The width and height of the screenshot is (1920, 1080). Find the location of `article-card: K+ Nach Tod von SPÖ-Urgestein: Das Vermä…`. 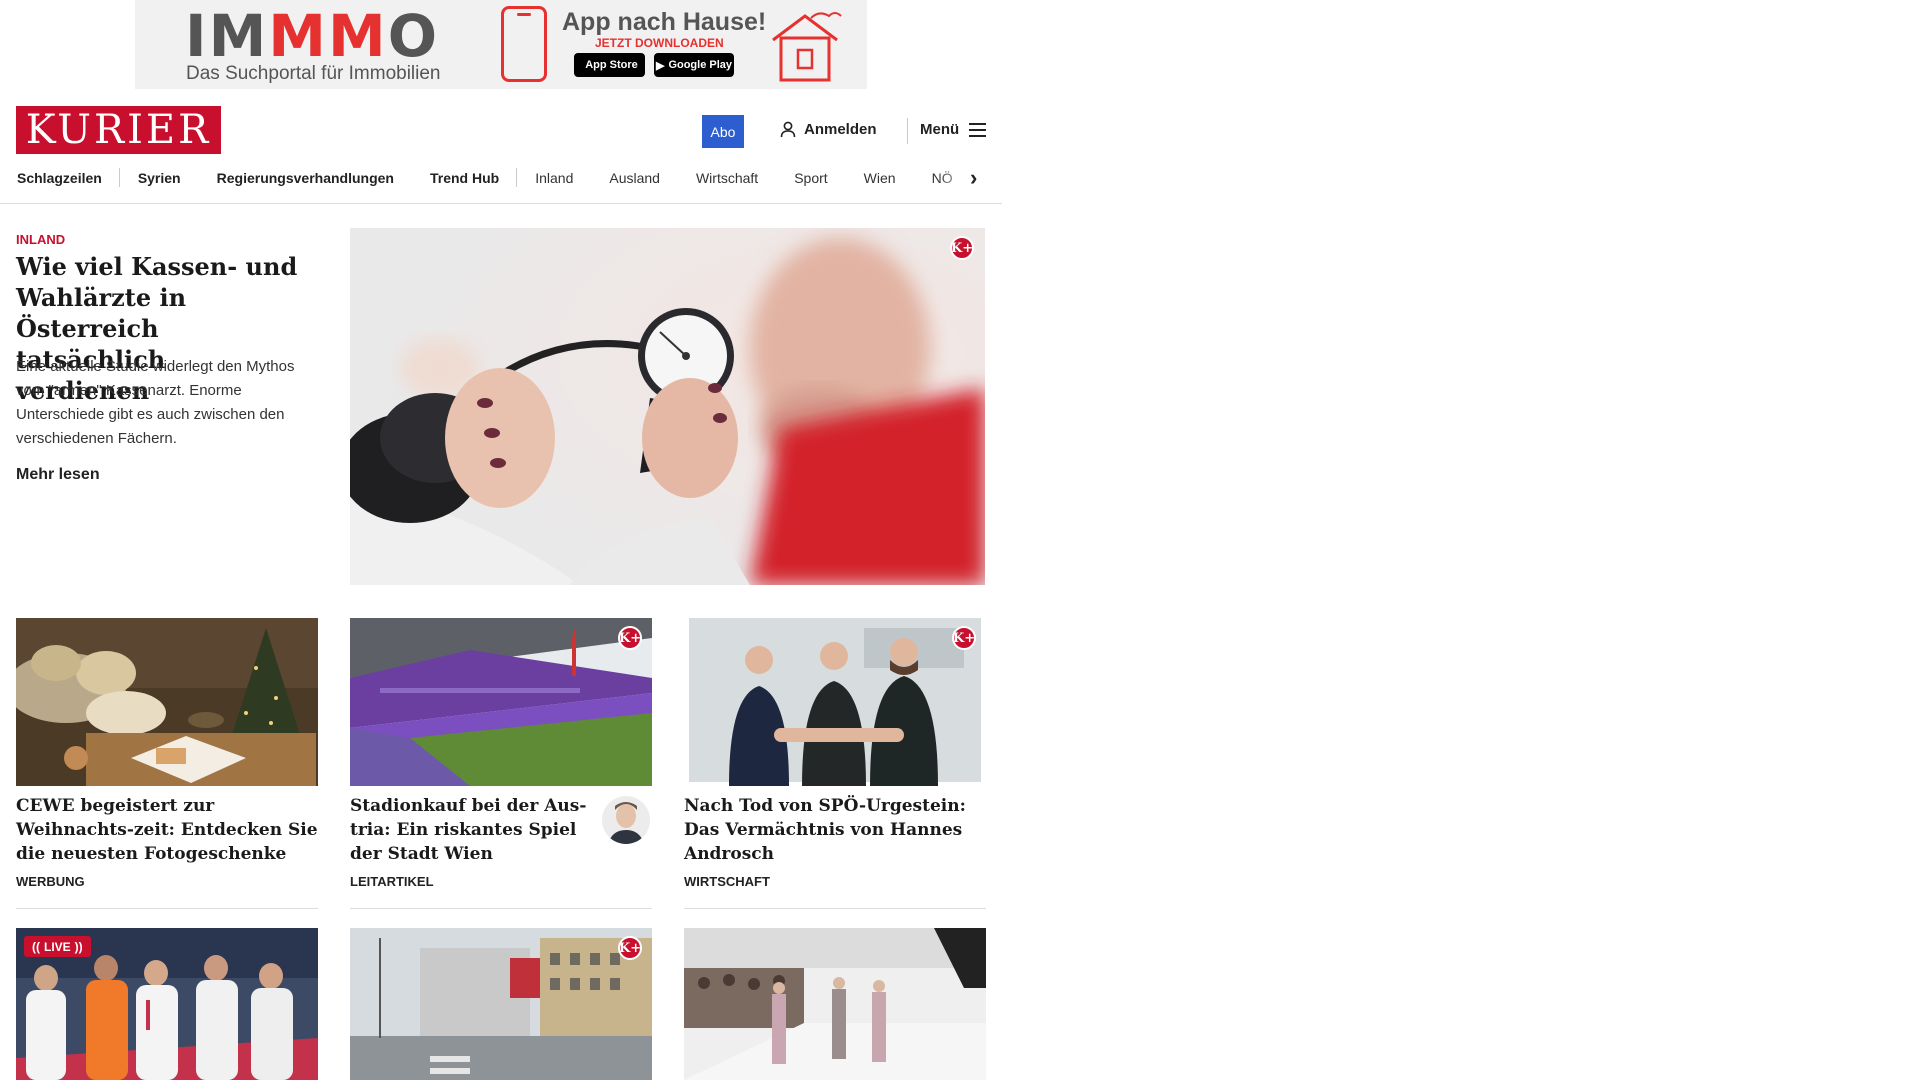

article-card: K+ Nach Tod von SPÖ-Urgestein: Das Vermä… is located at coordinates (835, 764).